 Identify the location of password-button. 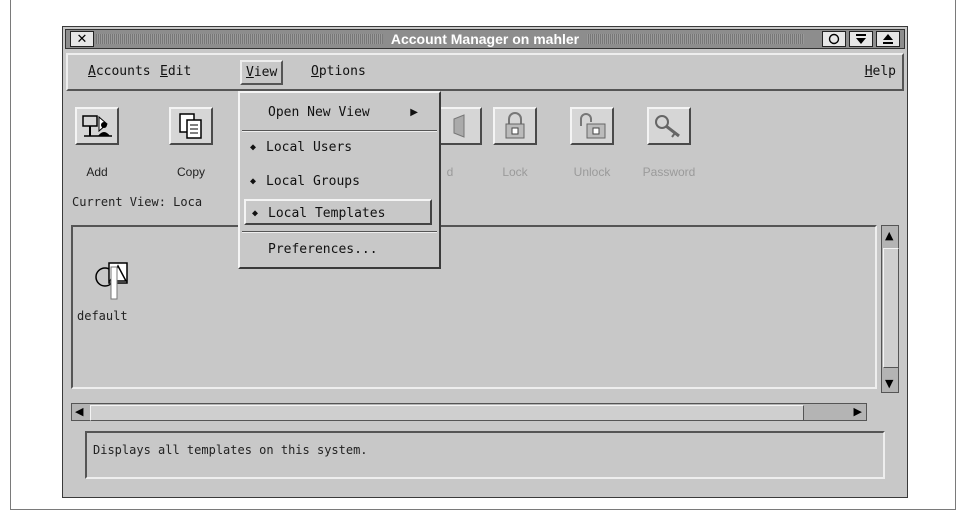
(669, 126).